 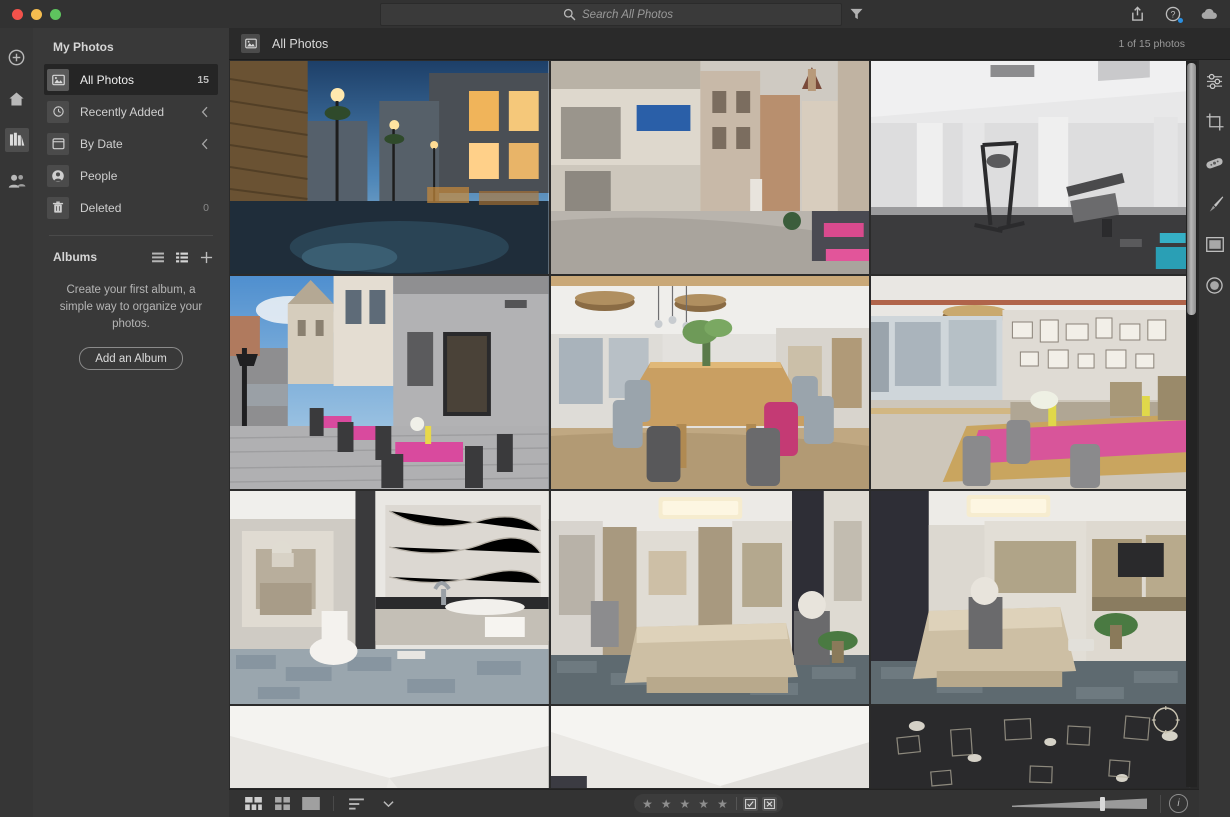 What do you see at coordinates (647, 804) in the screenshot?
I see `star-1-icon: ★` at bounding box center [647, 804].